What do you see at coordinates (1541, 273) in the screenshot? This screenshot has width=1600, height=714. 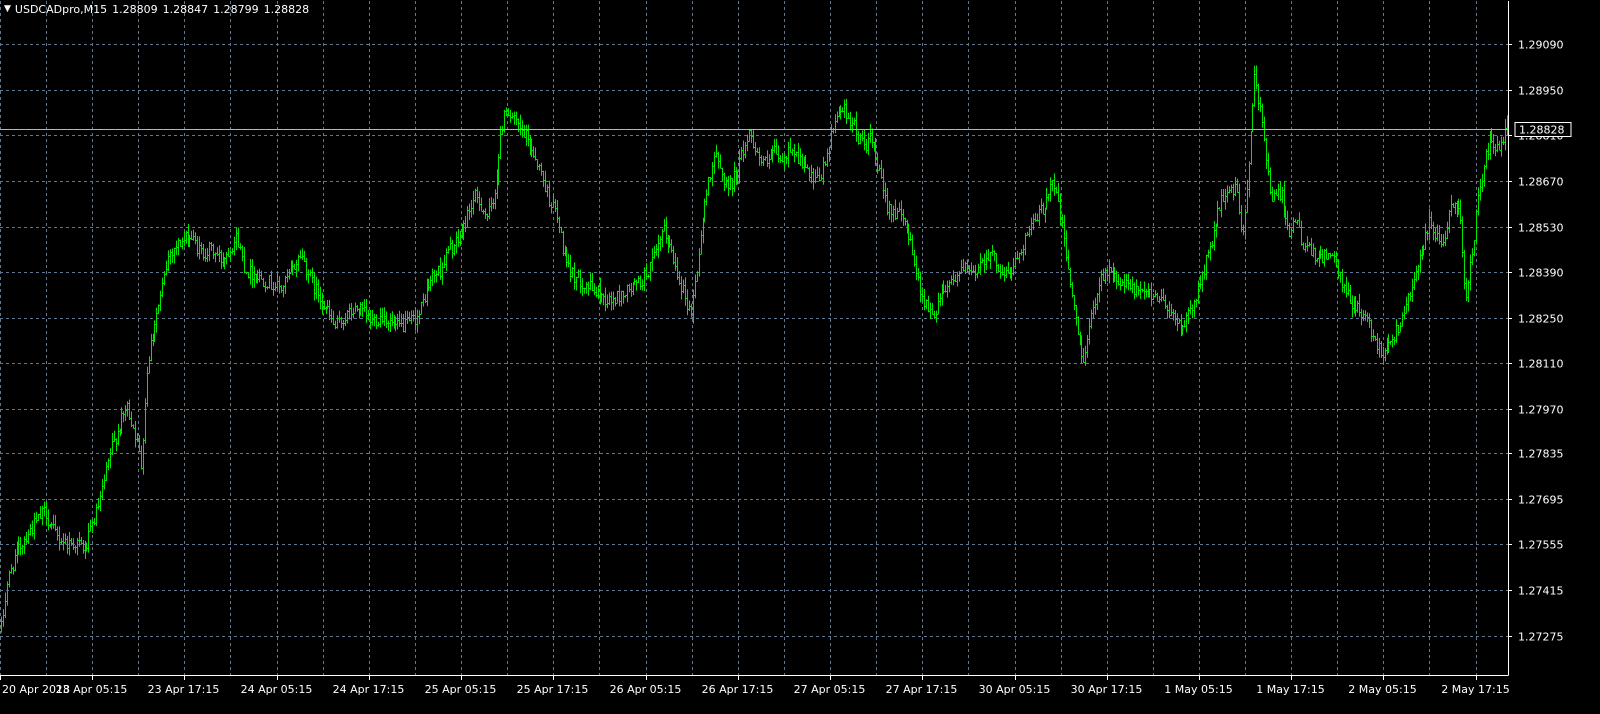 I see `y-tick-label: 1.28390` at bounding box center [1541, 273].